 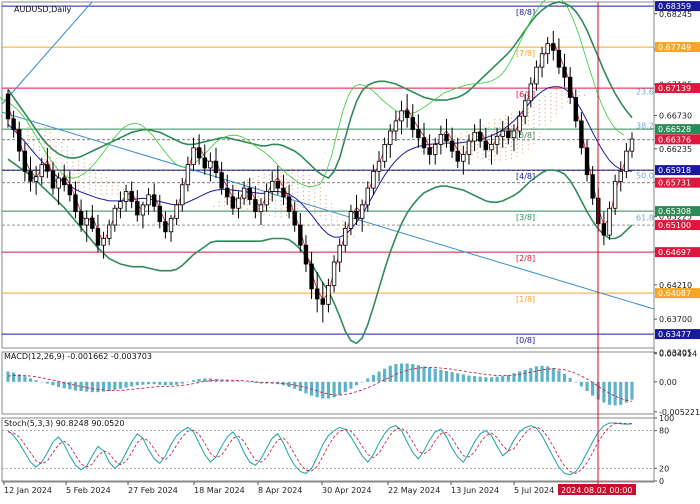 What do you see at coordinates (675, 319) in the screenshot?
I see `price-tick-label-9: 0.63700` at bounding box center [675, 319].